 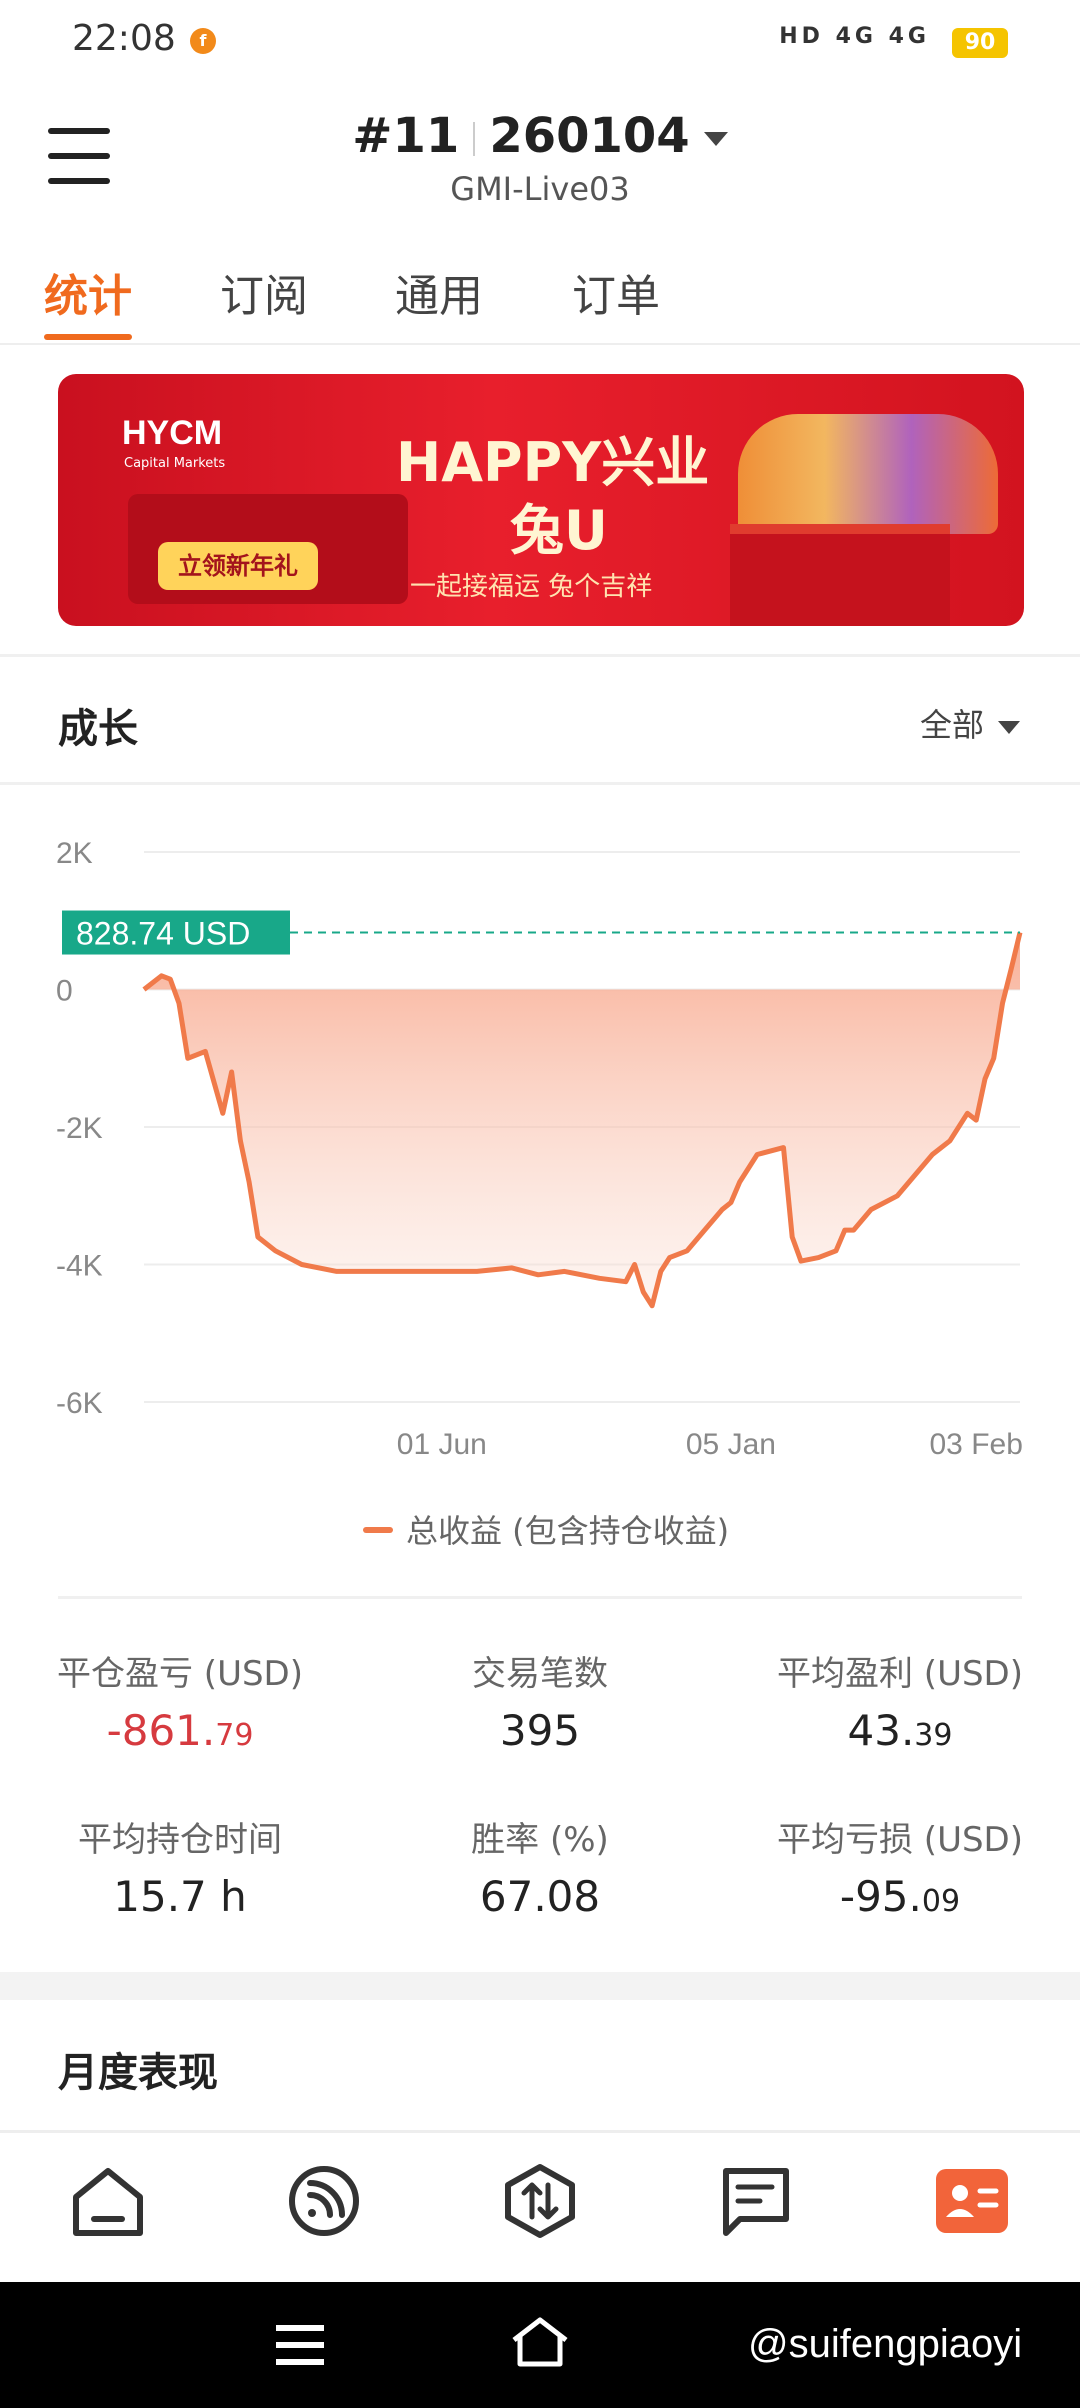 What do you see at coordinates (79, 1403) in the screenshot?
I see `y-tick-label: -6K` at bounding box center [79, 1403].